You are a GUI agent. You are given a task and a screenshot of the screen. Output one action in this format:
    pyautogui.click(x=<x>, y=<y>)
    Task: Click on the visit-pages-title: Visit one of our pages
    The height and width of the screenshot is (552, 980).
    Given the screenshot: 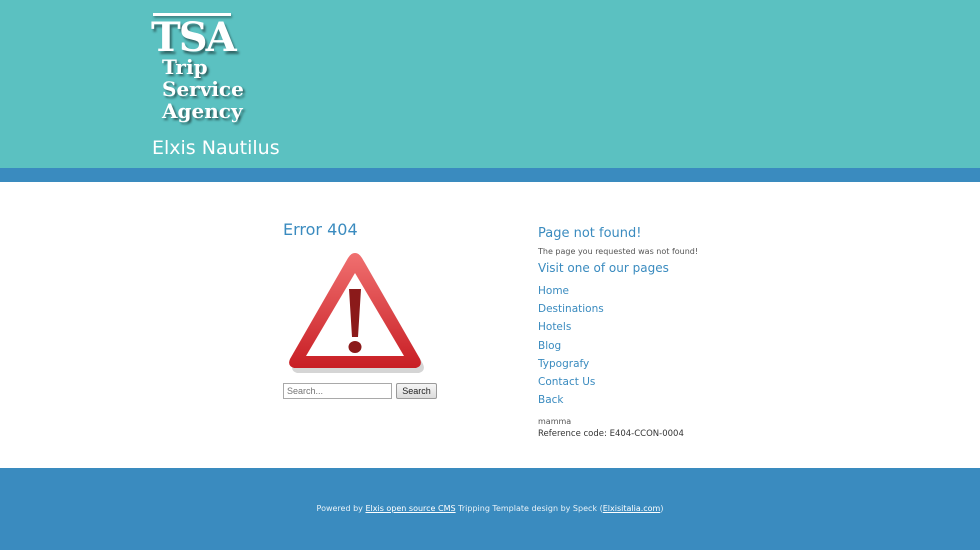 What is the action you would take?
    pyautogui.click(x=603, y=268)
    